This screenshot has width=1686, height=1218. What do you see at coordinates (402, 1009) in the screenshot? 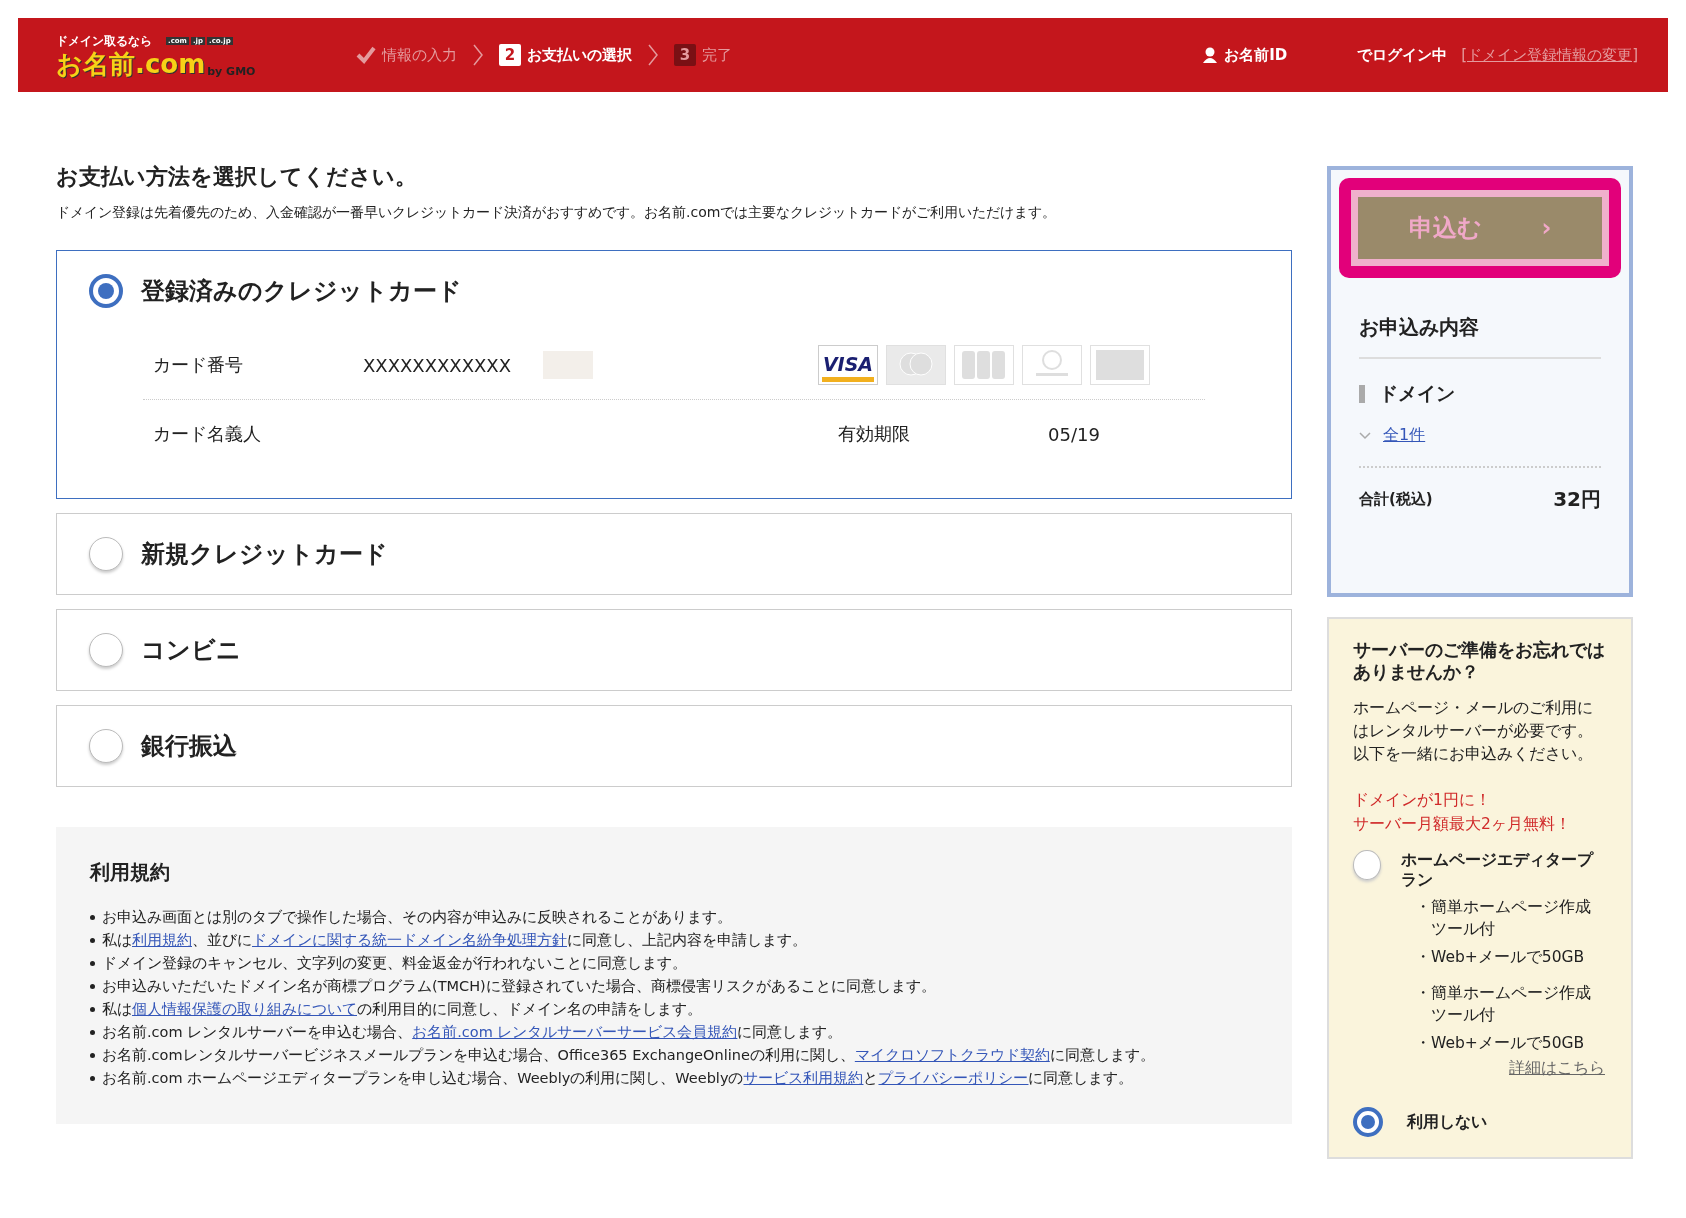
I see `terms-item: 私は個人情報保護の取り組みについての利用目的に同意し、ドメイン名の申請をします。` at bounding box center [402, 1009].